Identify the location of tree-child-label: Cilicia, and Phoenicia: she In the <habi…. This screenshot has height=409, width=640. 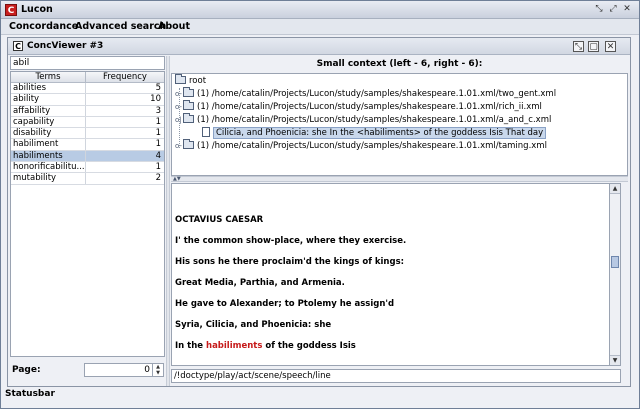
(380, 133).